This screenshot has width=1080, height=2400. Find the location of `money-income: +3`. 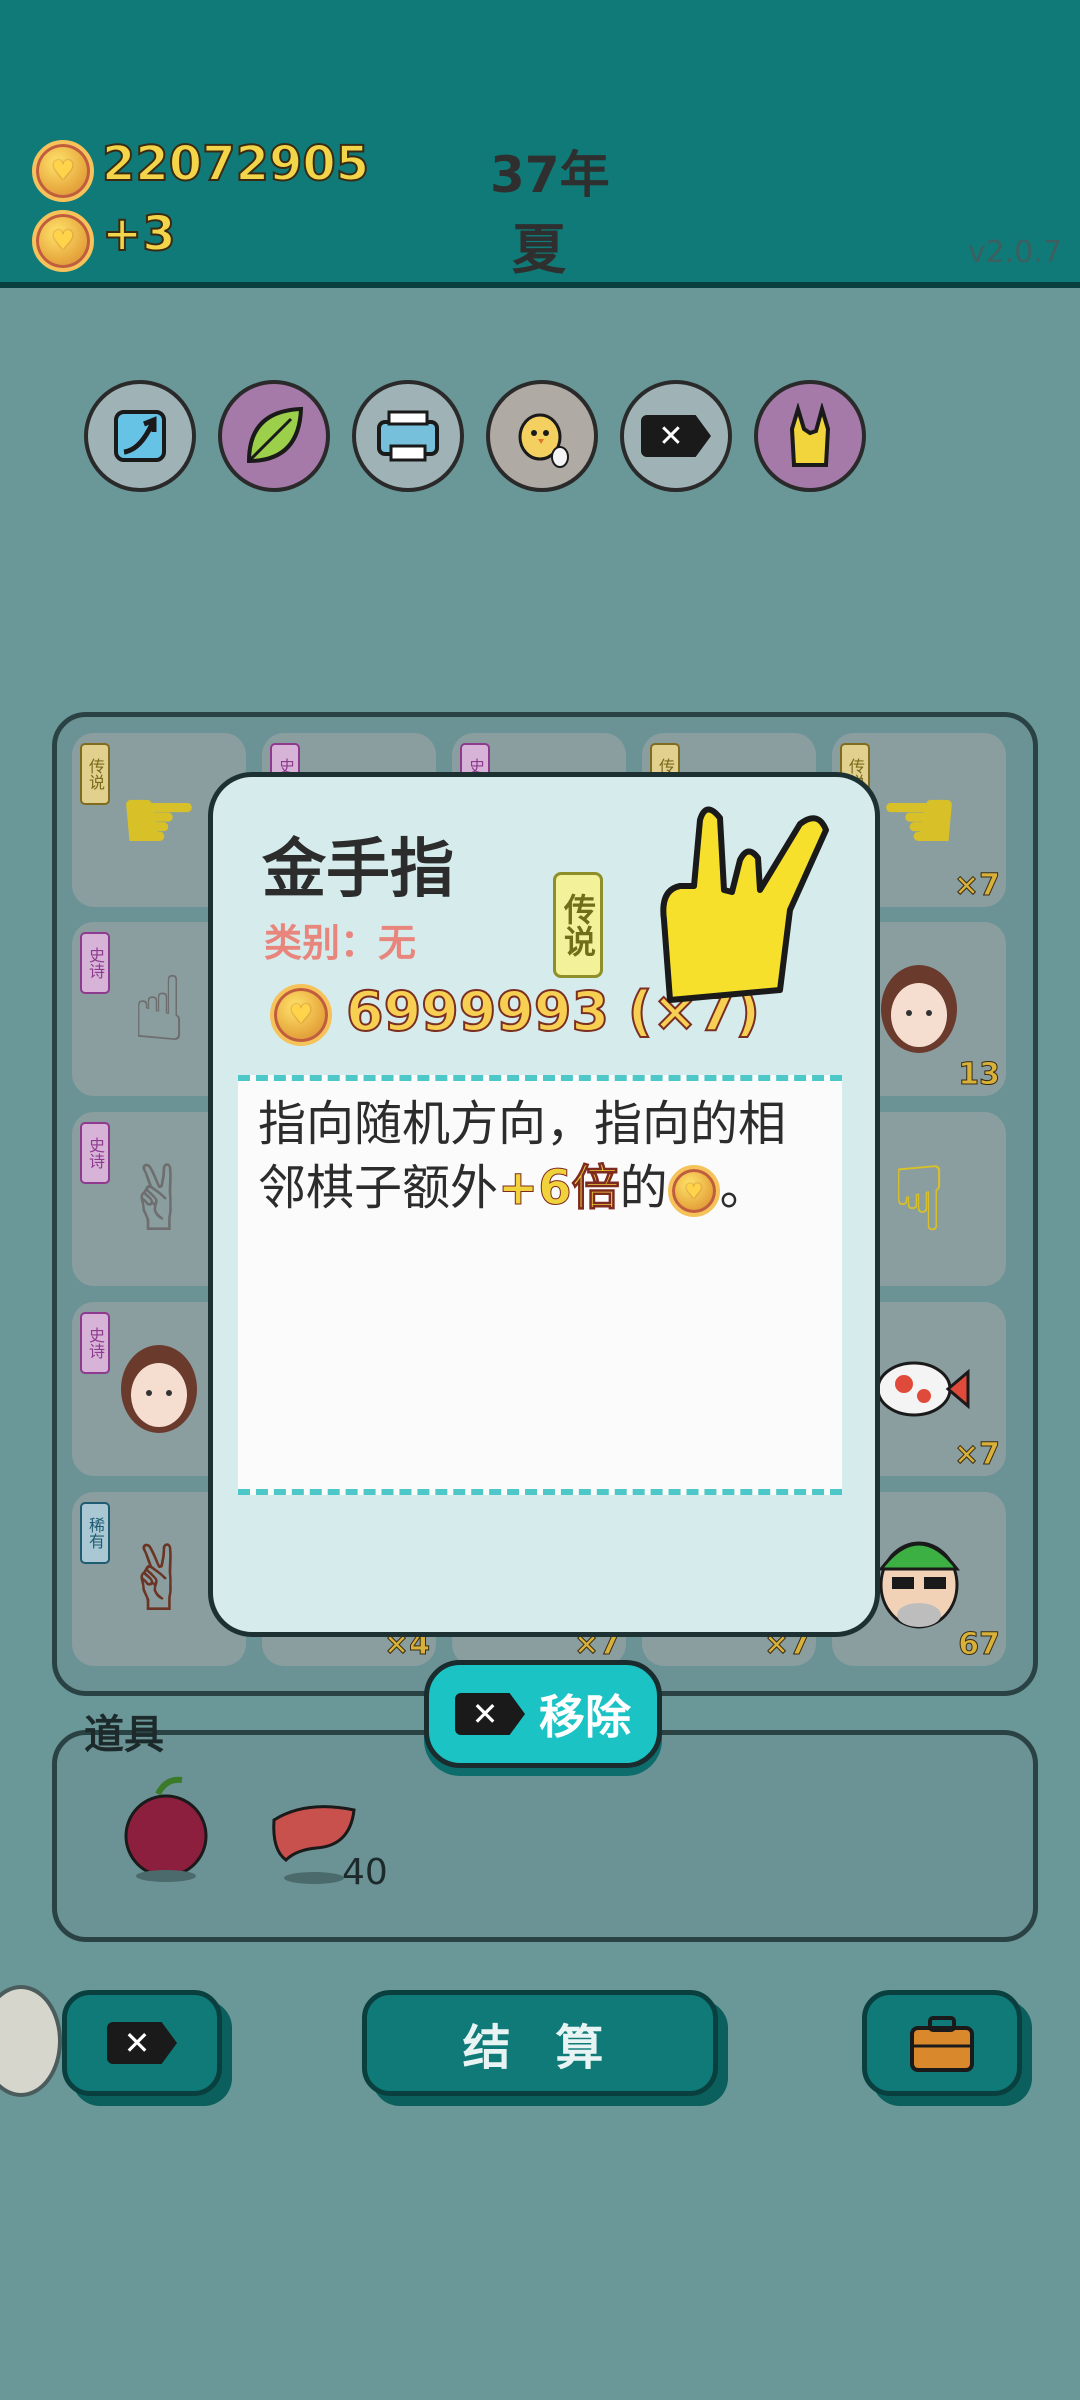

money-income: +3 is located at coordinates (139, 234).